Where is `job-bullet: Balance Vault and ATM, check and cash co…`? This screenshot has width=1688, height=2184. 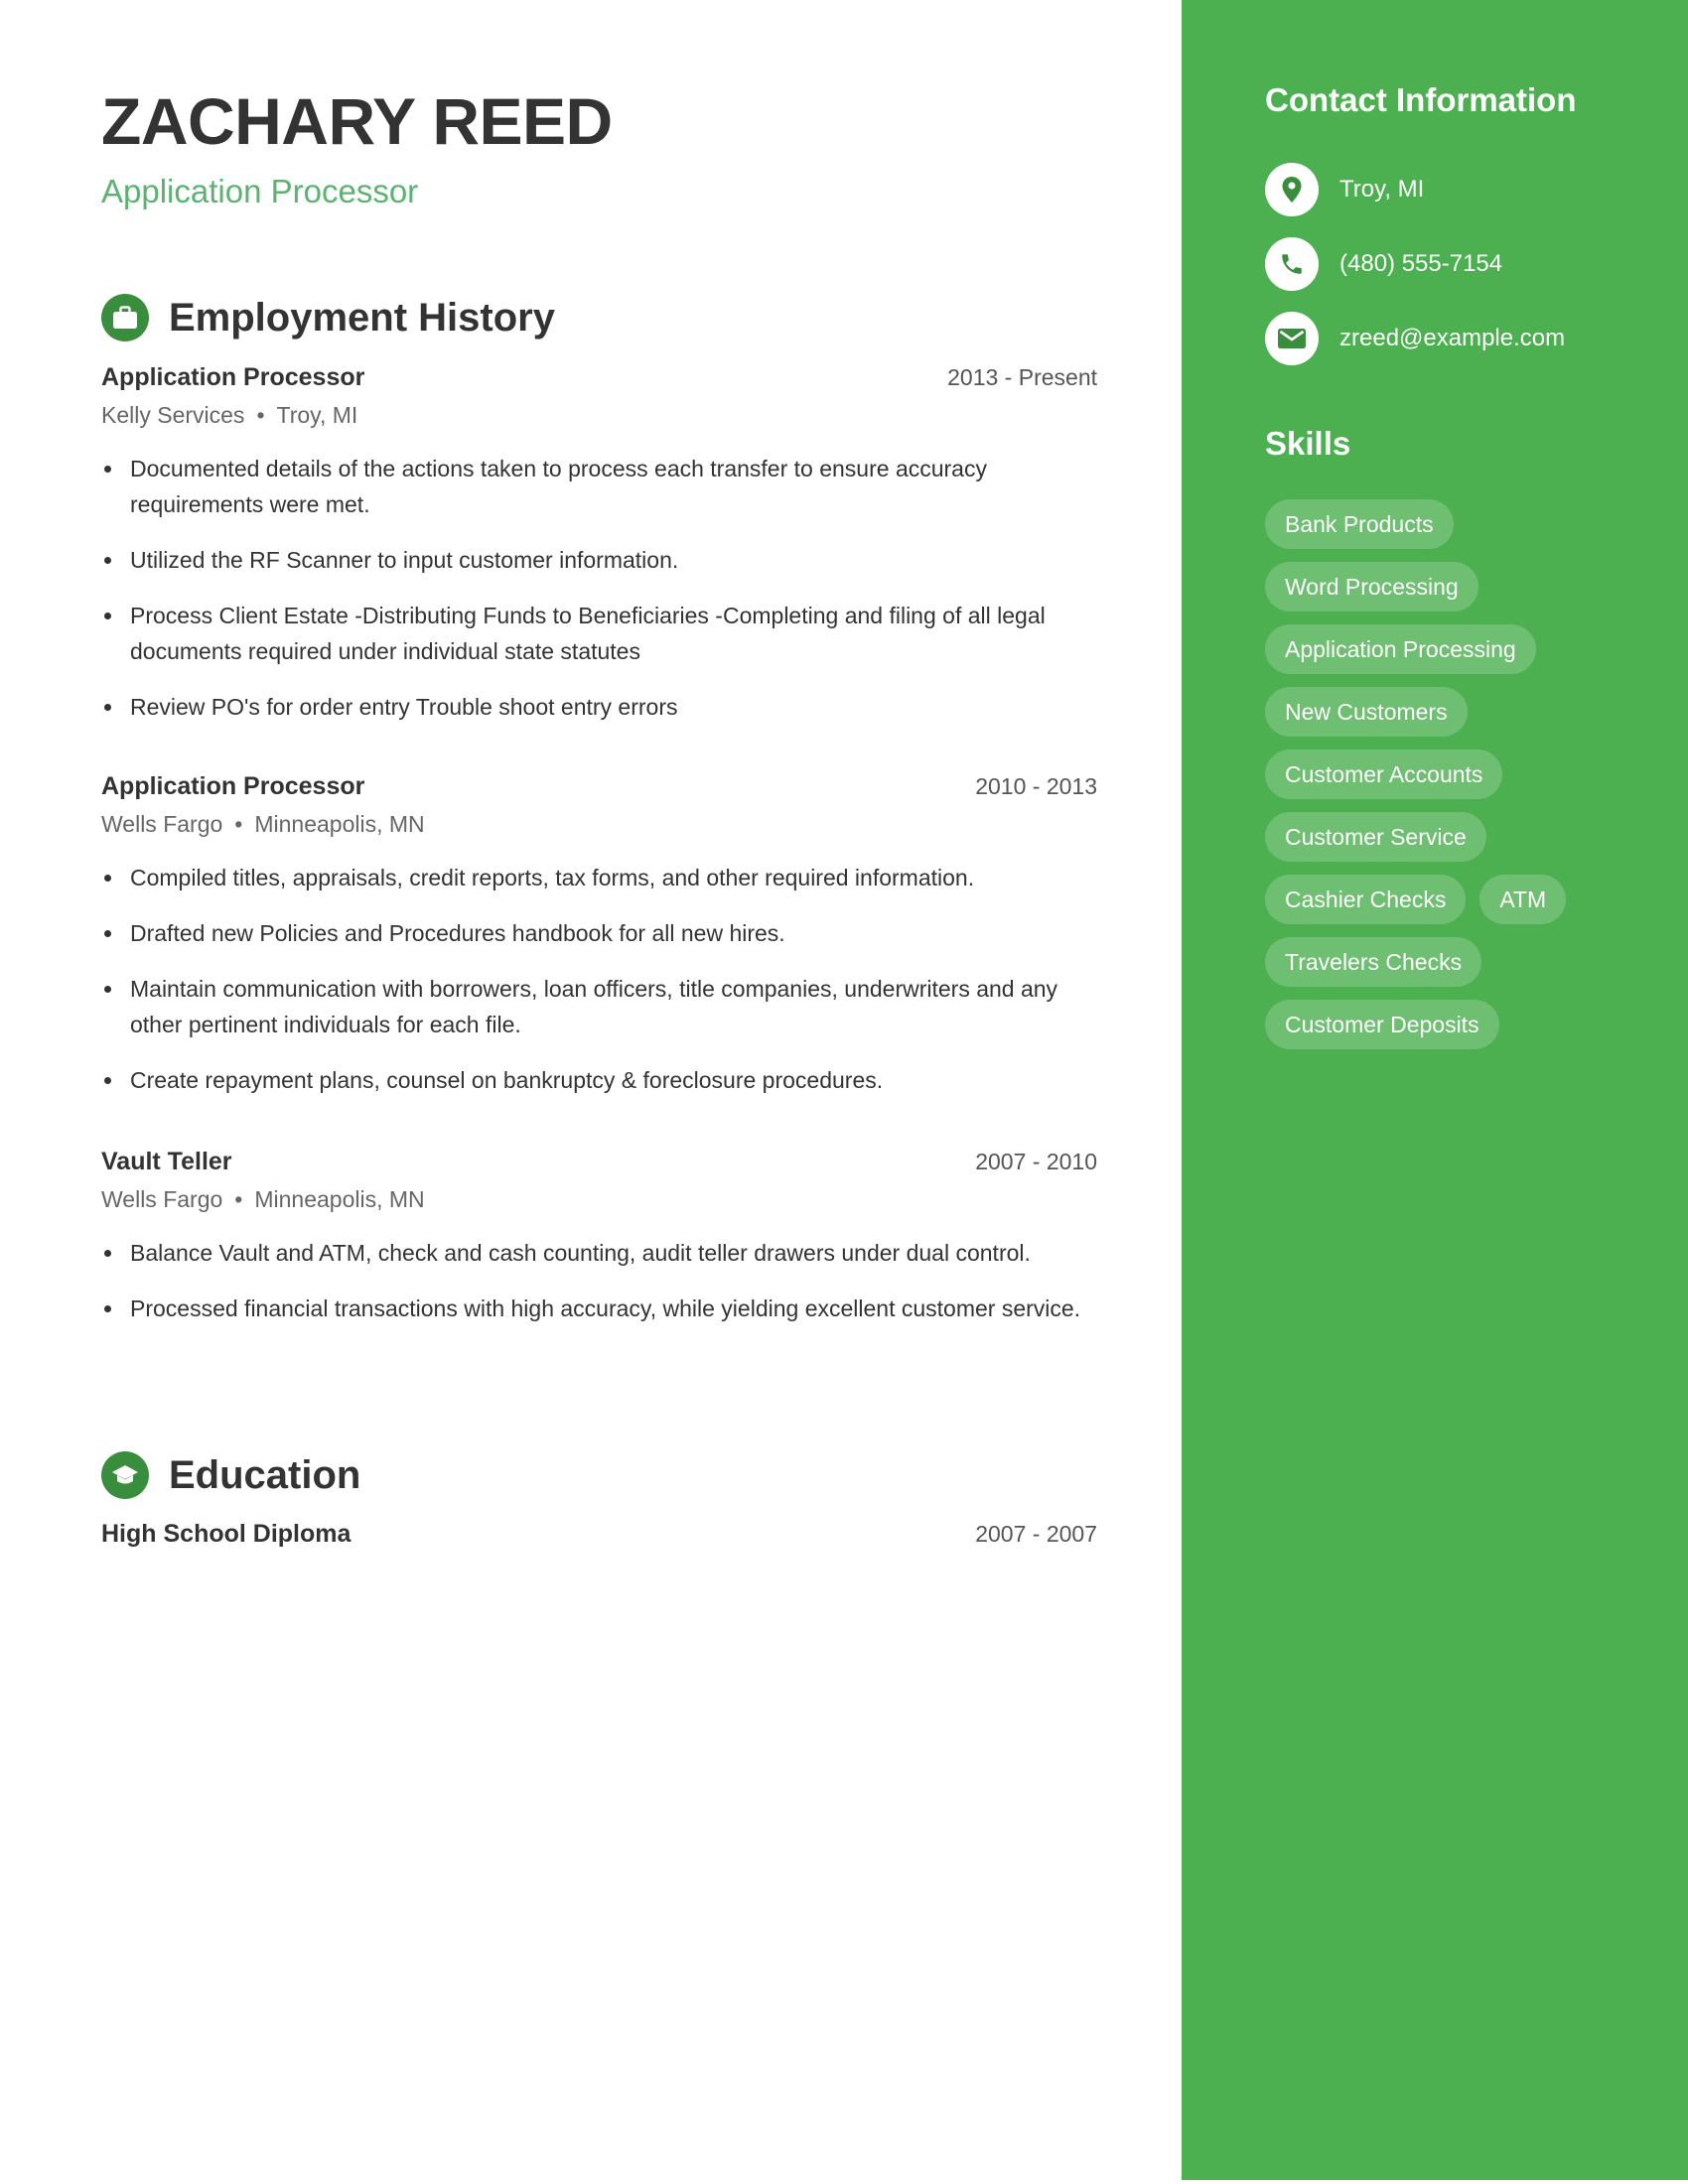
job-bullet: Balance Vault and ATM, check and cash co… is located at coordinates (599, 1253).